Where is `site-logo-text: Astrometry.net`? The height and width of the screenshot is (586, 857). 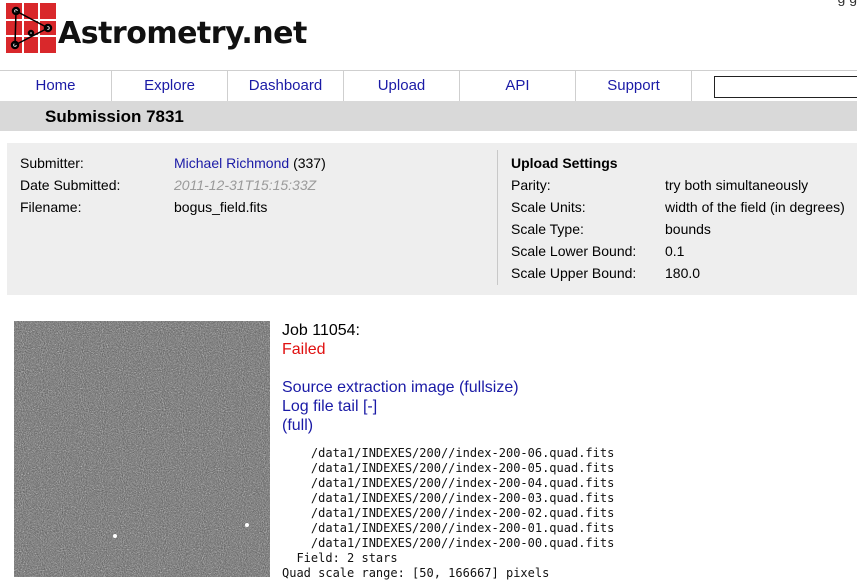 site-logo-text: Astrometry.net is located at coordinates (182, 33).